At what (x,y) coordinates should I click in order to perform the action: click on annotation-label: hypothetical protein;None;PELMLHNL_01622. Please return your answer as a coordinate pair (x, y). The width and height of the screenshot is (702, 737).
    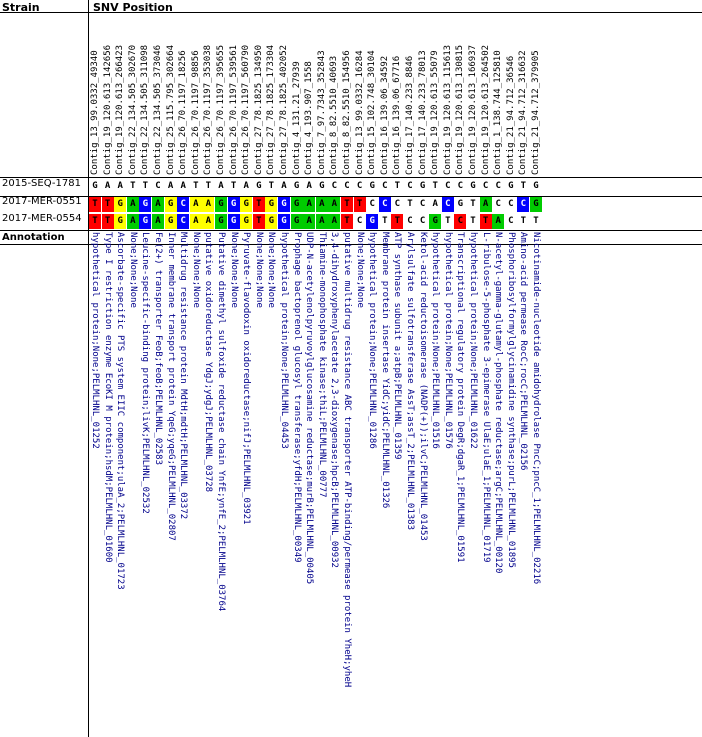
    Looking at the image, I should click on (473, 340).